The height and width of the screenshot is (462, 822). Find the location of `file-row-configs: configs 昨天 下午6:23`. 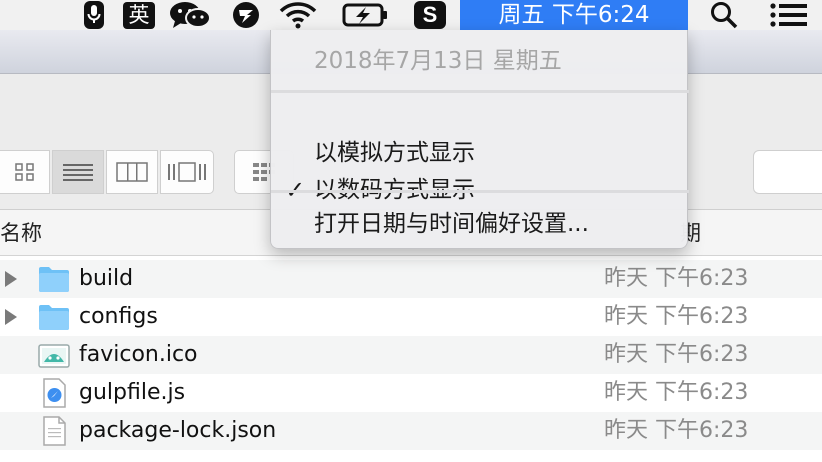

file-row-configs: configs 昨天 下午6:23 is located at coordinates (411, 317).